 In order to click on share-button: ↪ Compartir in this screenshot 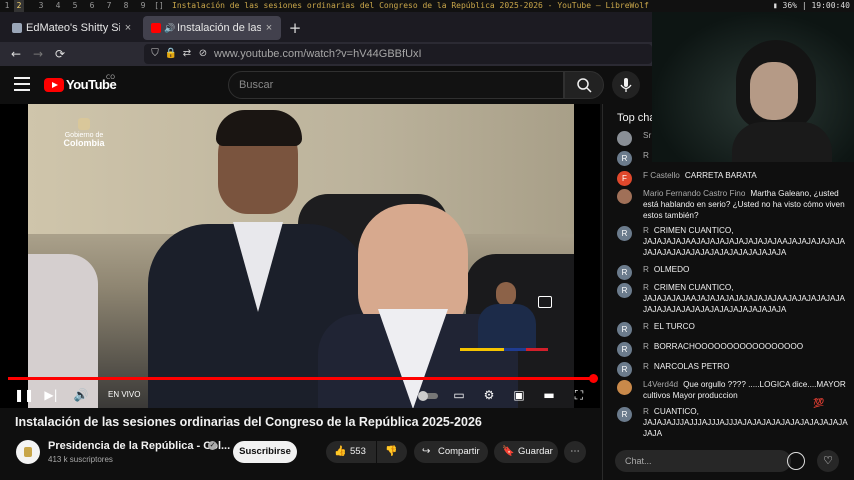, I will do `click(451, 452)`.